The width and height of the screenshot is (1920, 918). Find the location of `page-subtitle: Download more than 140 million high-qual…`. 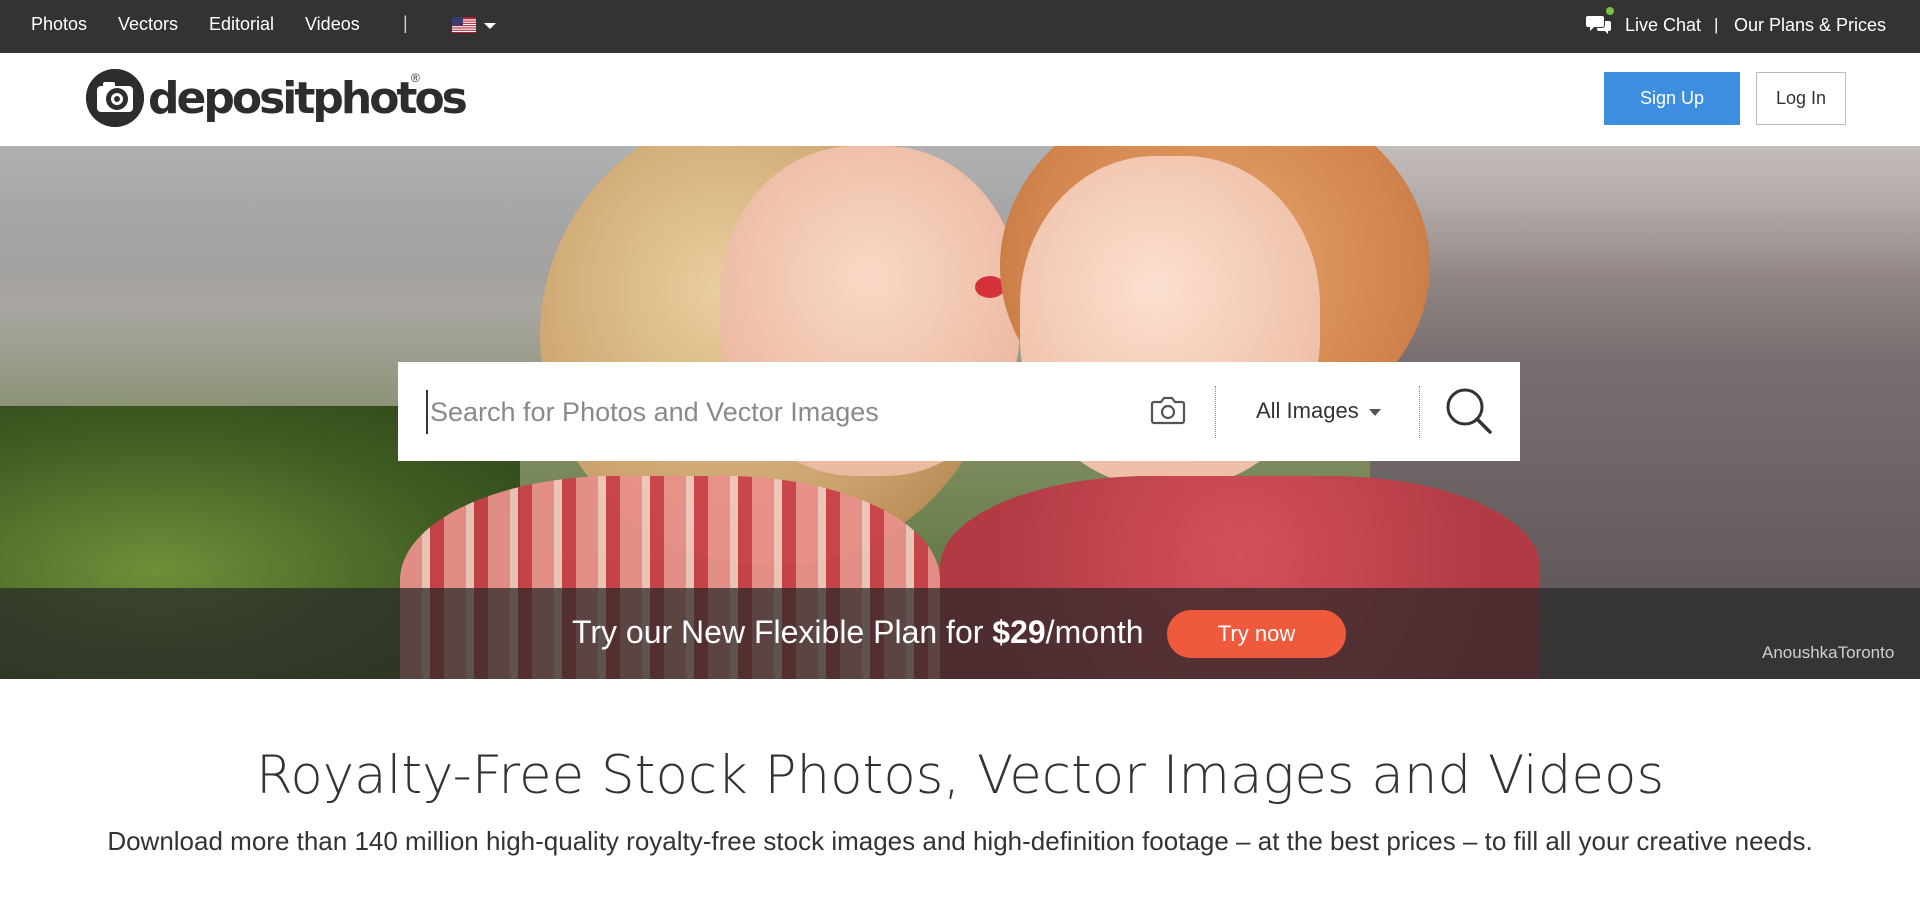

page-subtitle: Download more than 140 million high-qual… is located at coordinates (960, 841).